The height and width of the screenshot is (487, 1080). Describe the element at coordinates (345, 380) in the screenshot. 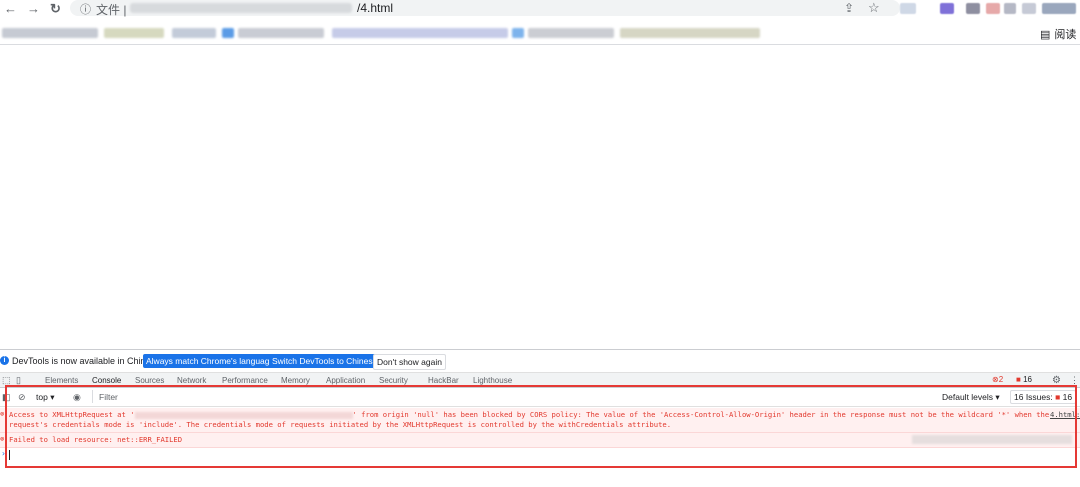

I see `tab-application: Application` at that location.